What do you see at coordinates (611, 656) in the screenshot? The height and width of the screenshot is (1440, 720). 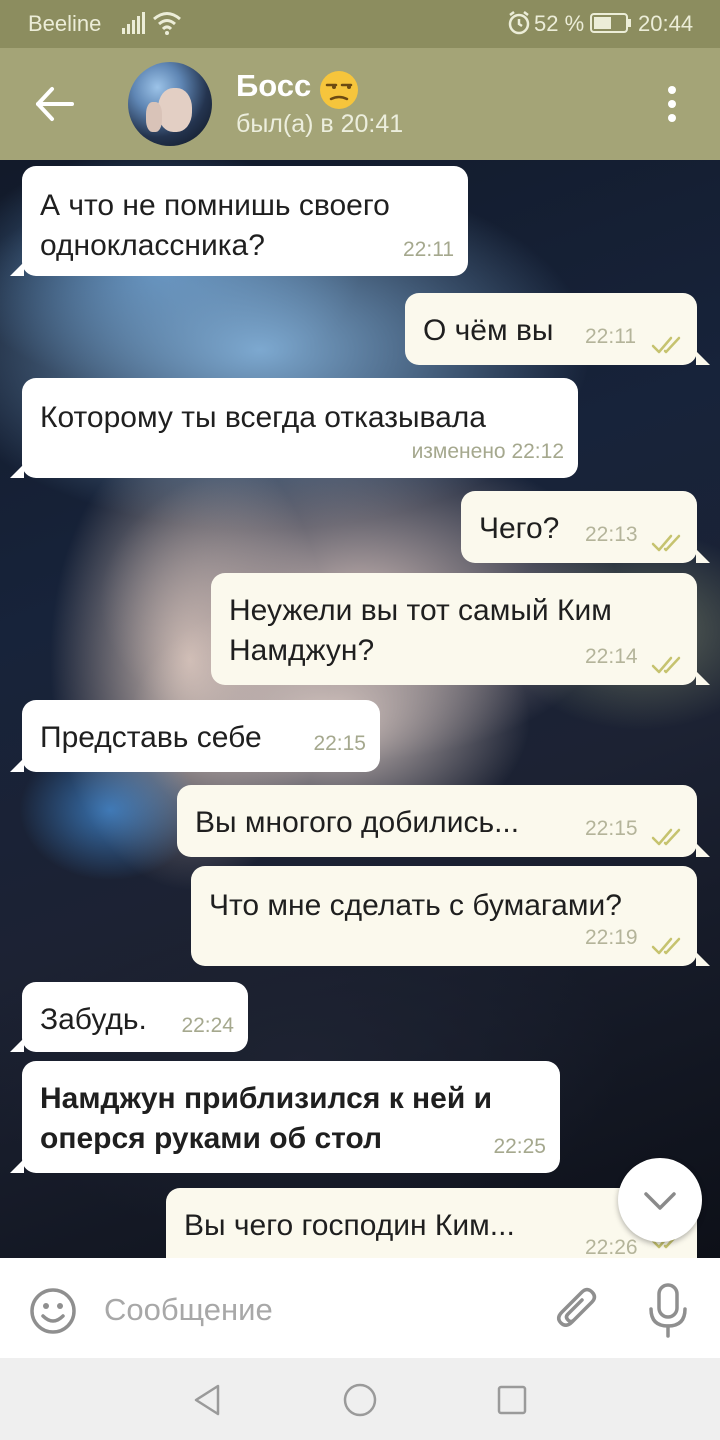 I see `message-time: 22:14` at bounding box center [611, 656].